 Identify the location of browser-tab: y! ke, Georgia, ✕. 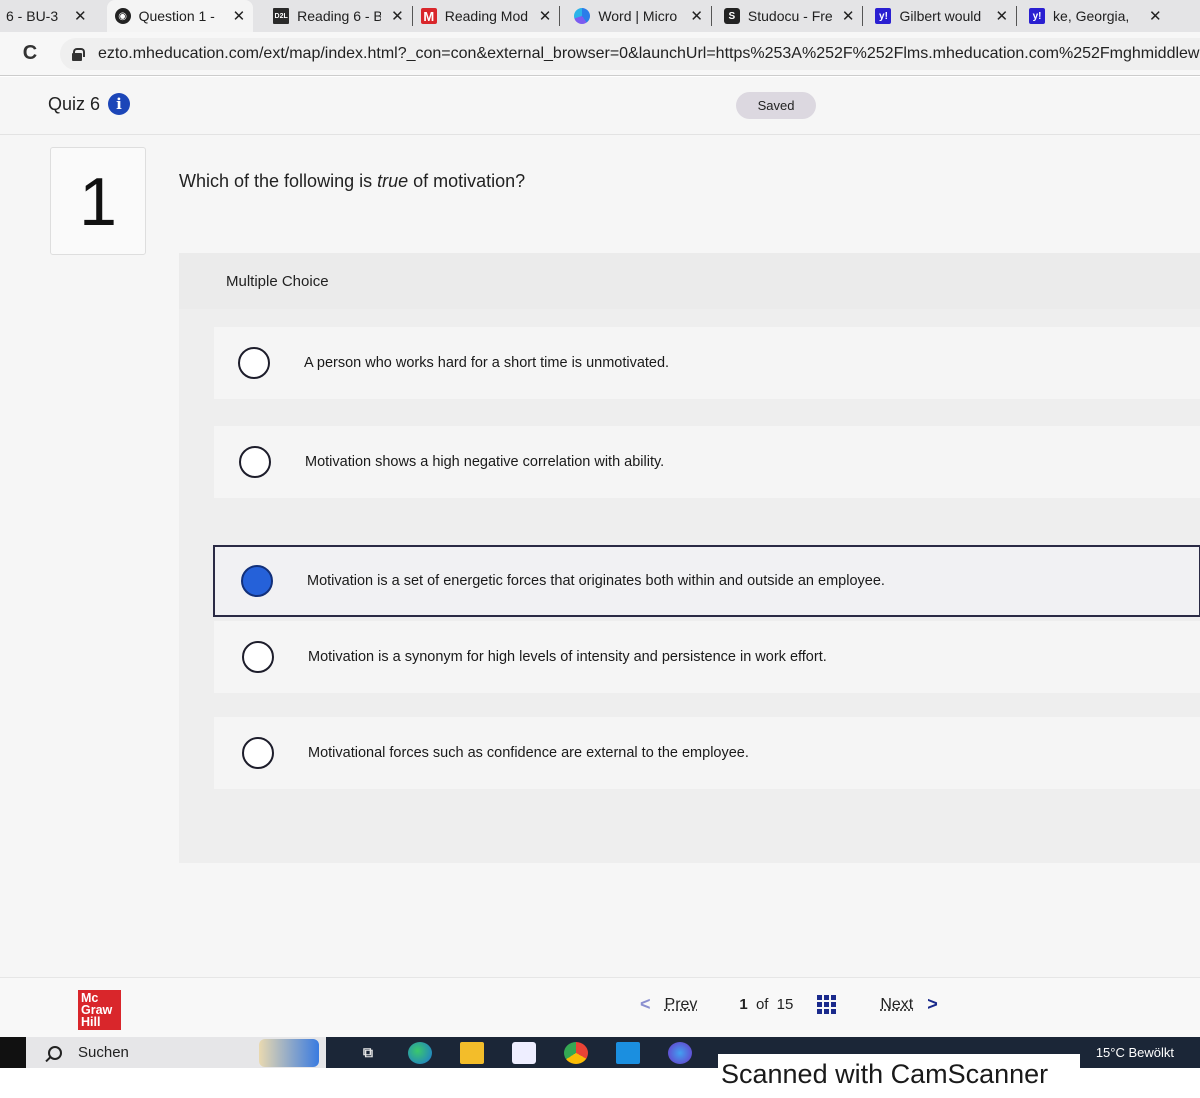
(1095, 16).